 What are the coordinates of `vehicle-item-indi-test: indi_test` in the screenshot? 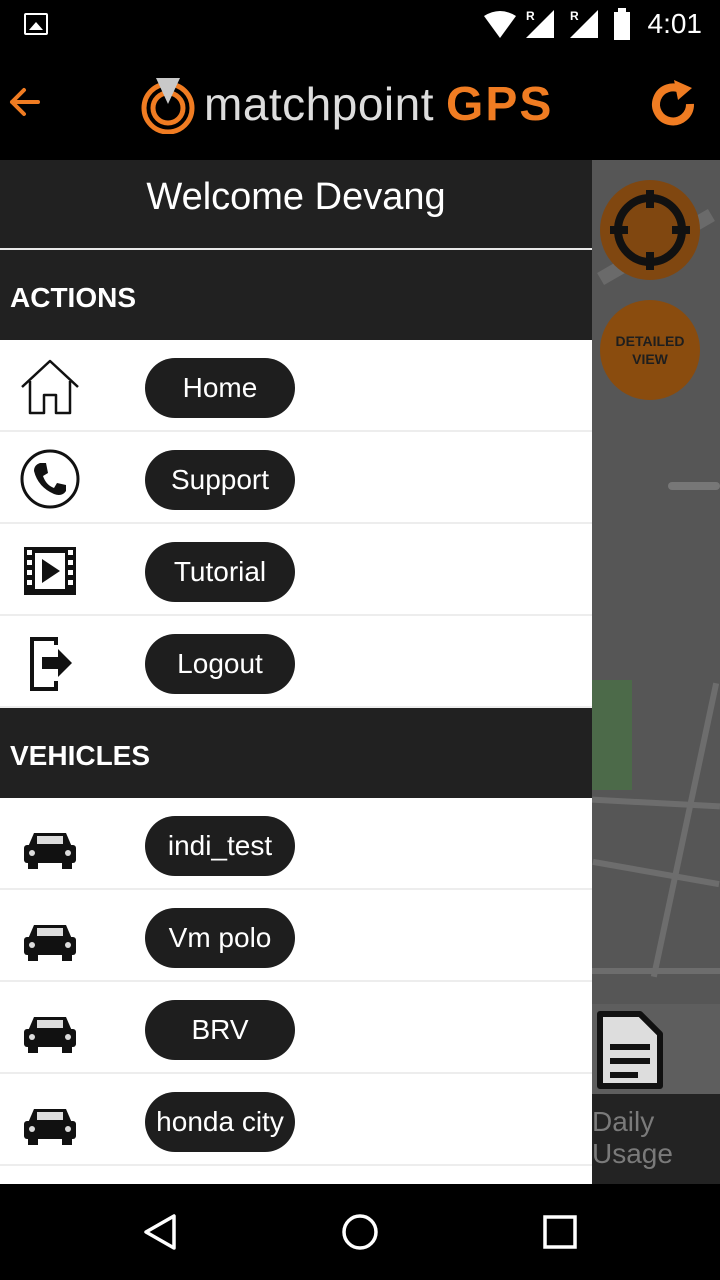 It's located at (296, 844).